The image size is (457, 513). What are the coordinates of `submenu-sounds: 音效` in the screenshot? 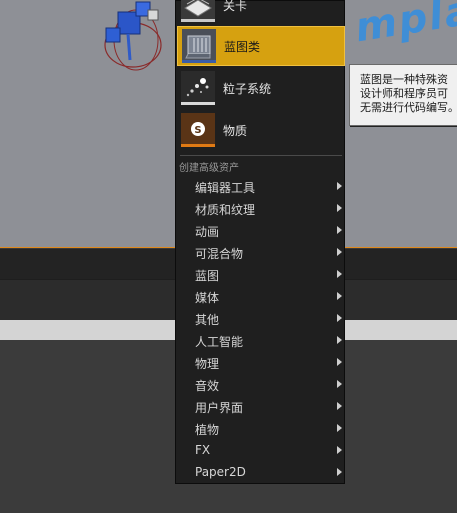 It's located at (261, 385).